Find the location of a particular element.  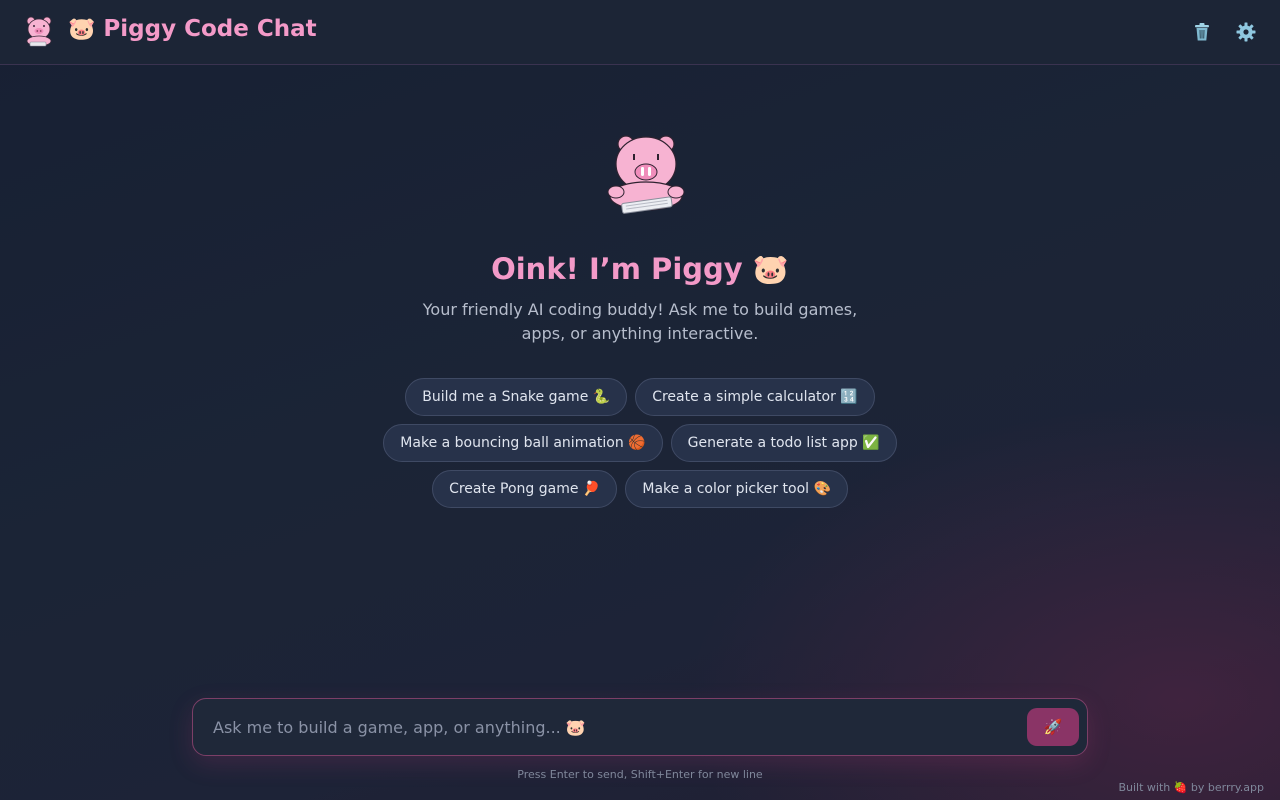

suggestion-bouncing-ball: Make a bouncing ball animation 🏀 is located at coordinates (523, 443).